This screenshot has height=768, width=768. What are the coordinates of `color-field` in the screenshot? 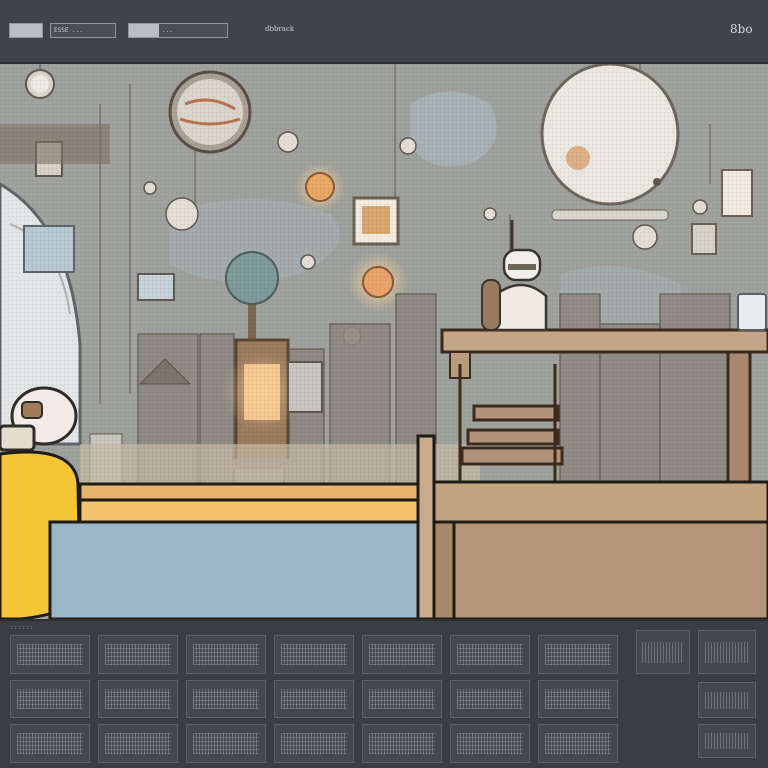 It's located at (26, 30).